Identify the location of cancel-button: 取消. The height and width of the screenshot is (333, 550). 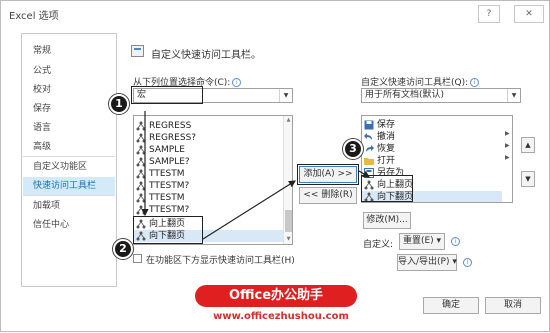
(513, 305).